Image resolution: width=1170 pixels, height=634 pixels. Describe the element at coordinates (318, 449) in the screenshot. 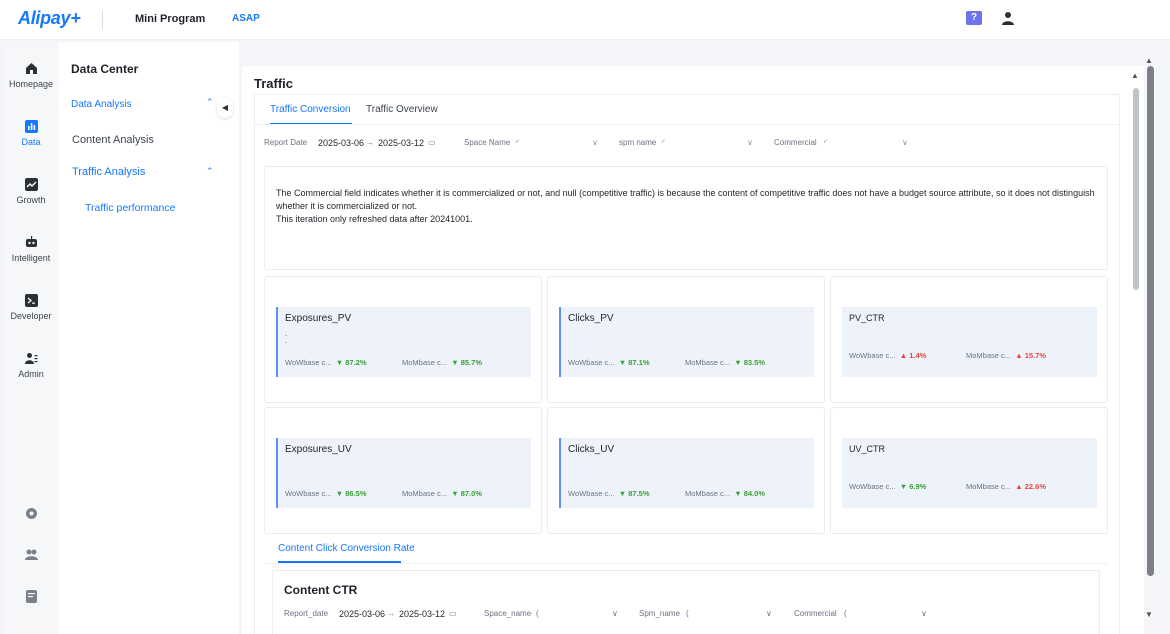

I see `metric-title: Exposures_UV` at that location.